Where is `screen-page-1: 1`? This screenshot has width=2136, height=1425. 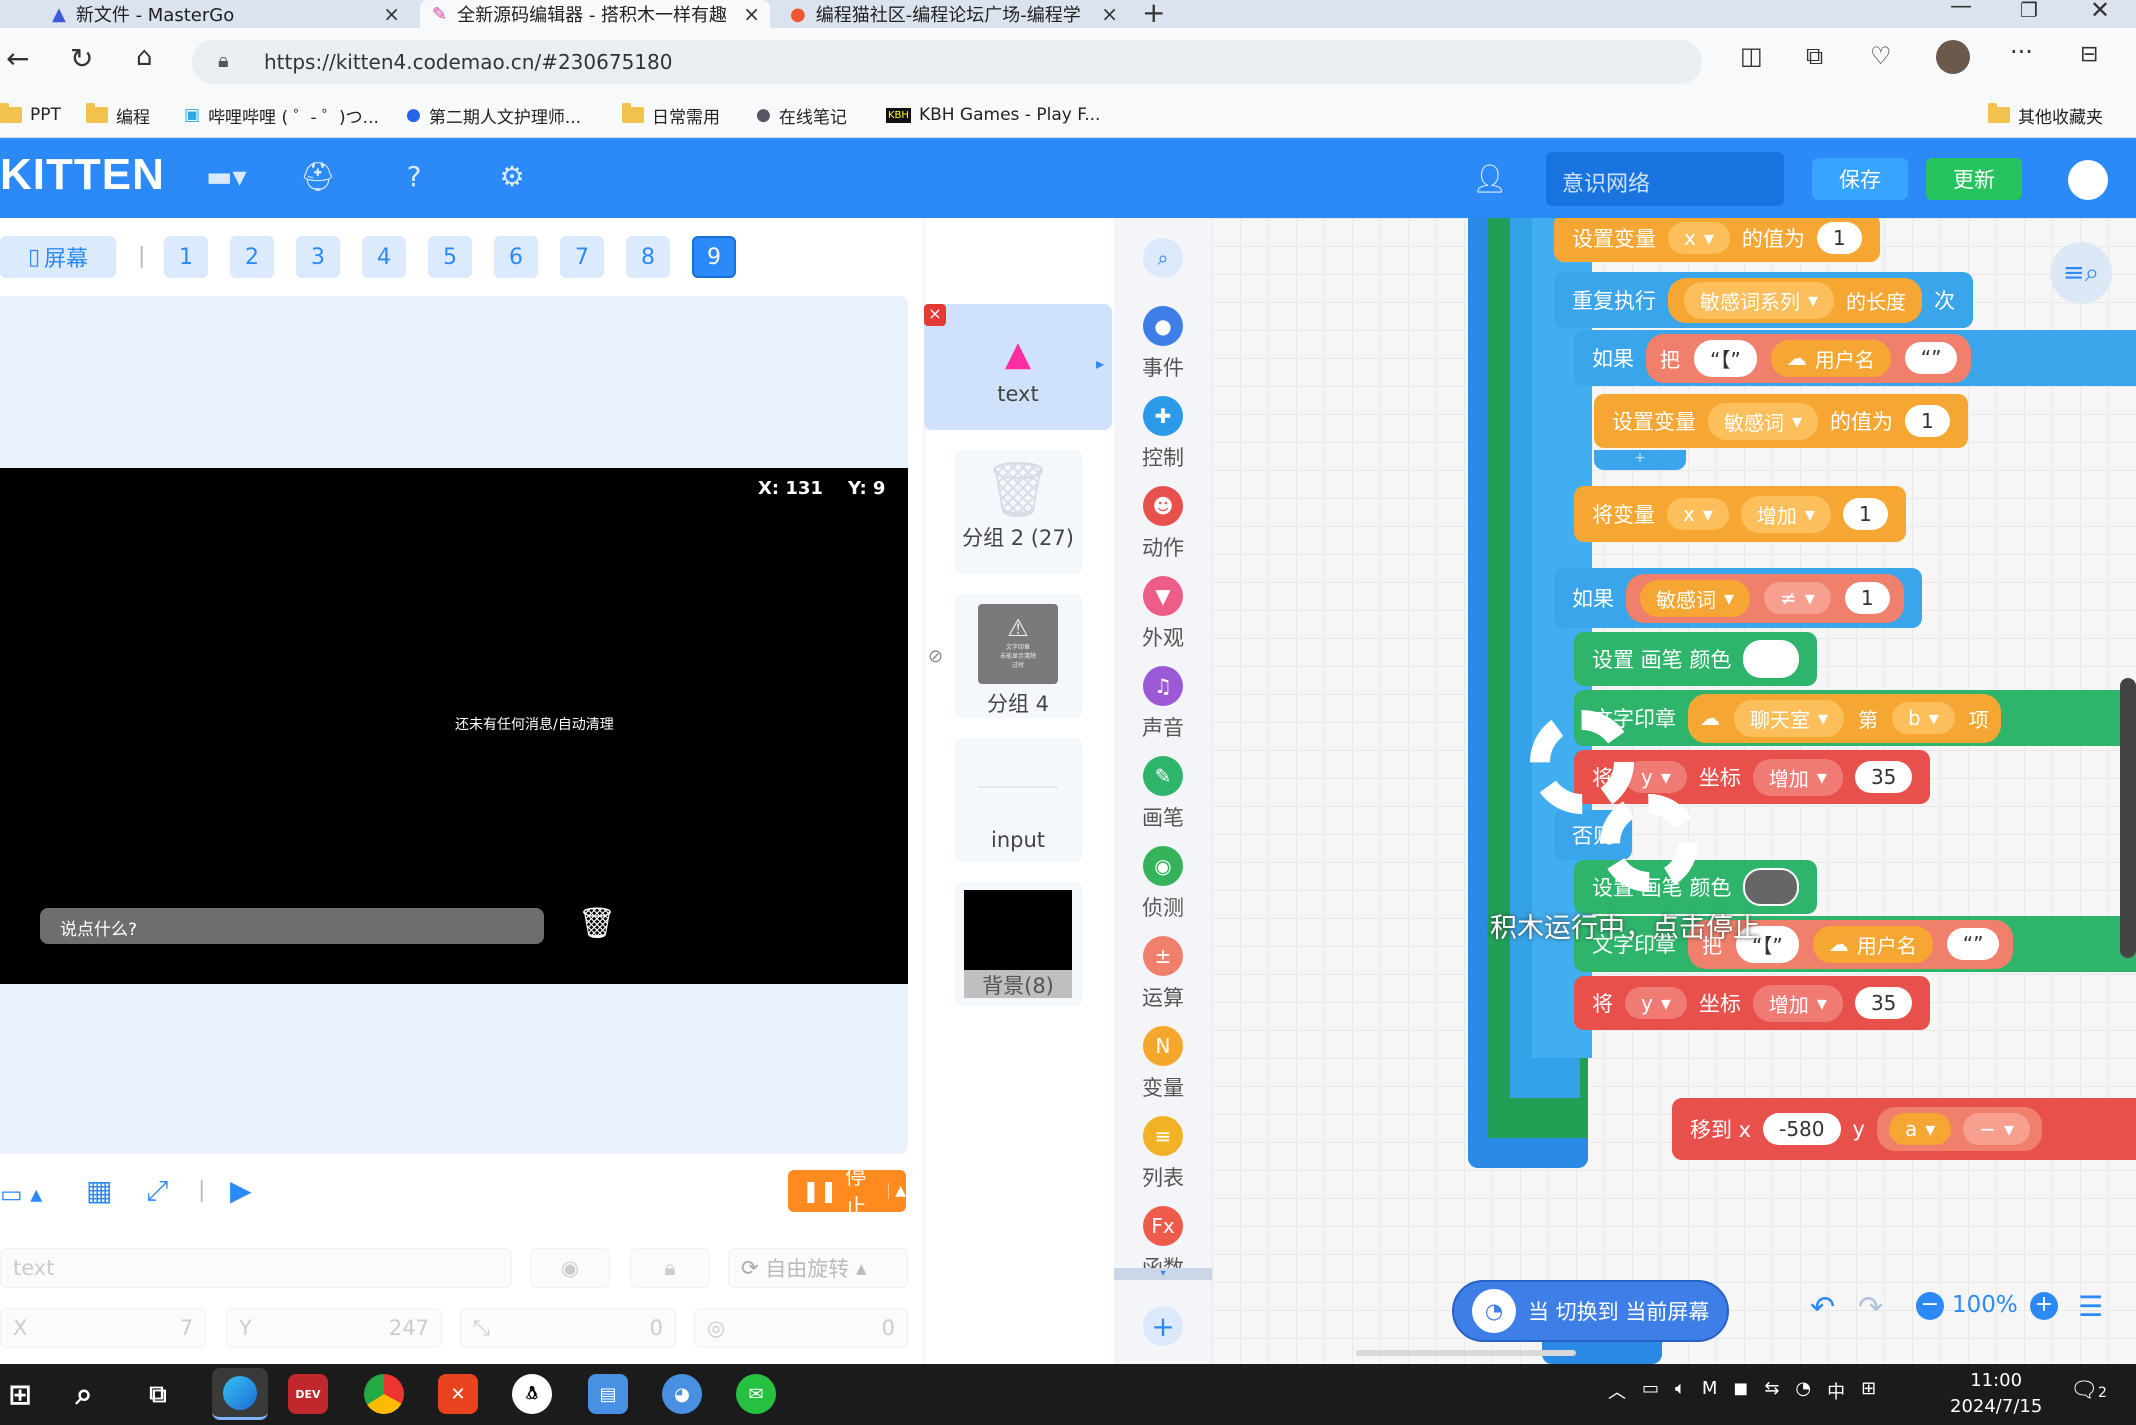
screen-page-1: 1 is located at coordinates (186, 257).